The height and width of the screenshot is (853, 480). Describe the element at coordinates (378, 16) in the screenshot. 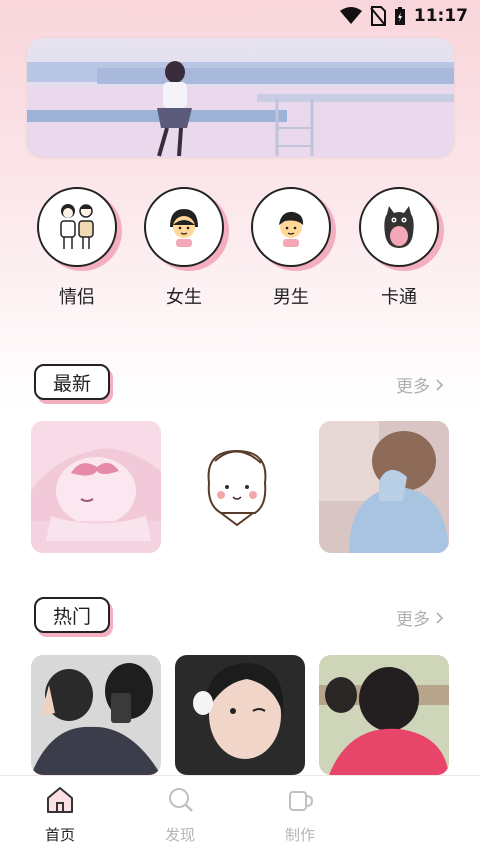

I see `no-sim-icon` at that location.